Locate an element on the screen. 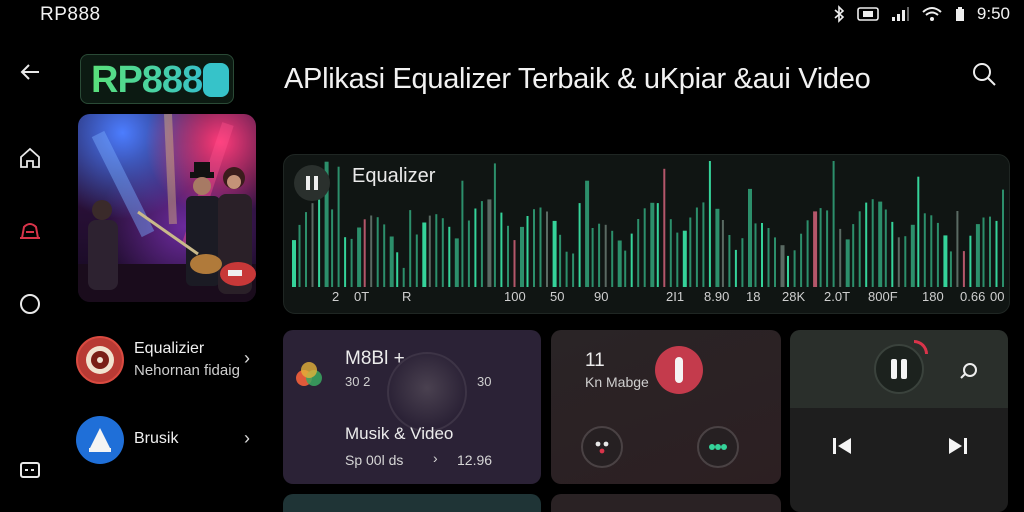 Image resolution: width=1024 pixels, height=512 pixels. side-item-title: Brusik is located at coordinates (156, 438).